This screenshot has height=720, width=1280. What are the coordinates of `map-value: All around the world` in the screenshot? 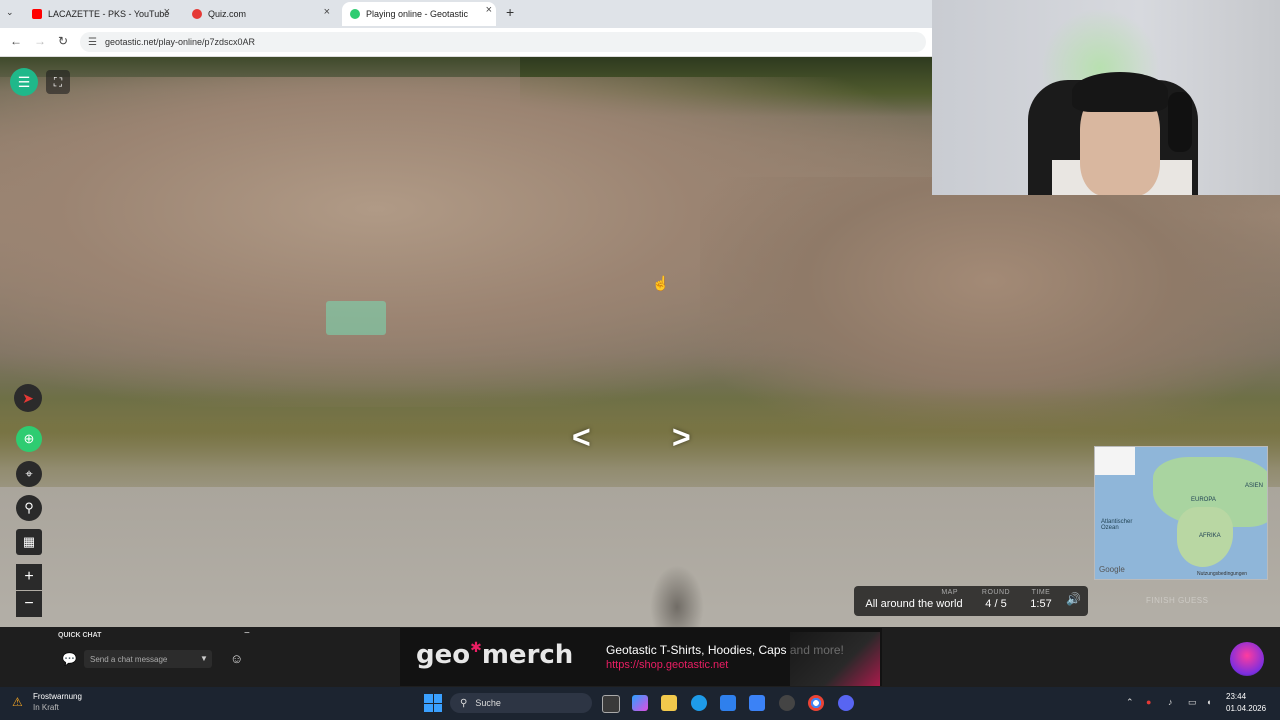 It's located at (914, 604).